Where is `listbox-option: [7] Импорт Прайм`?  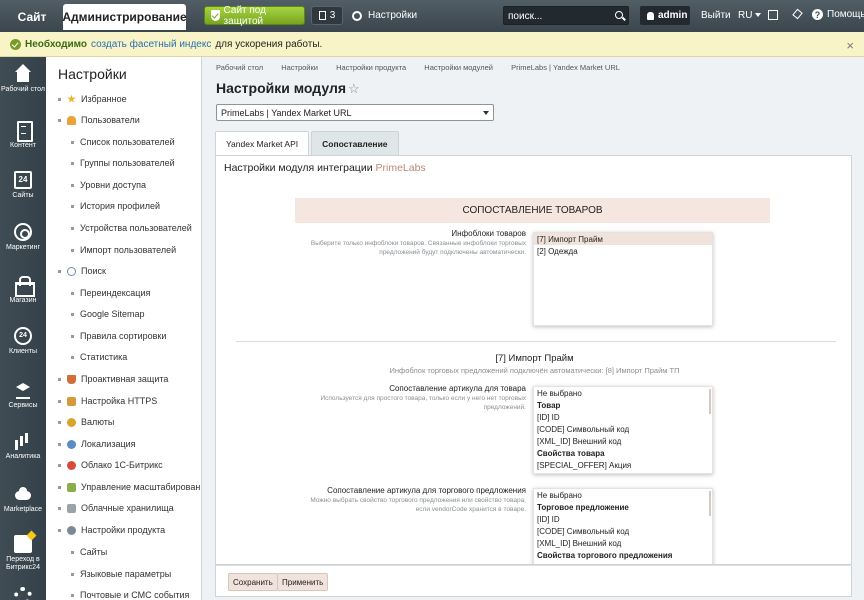
listbox-option: [7] Импорт Прайм is located at coordinates (623, 239).